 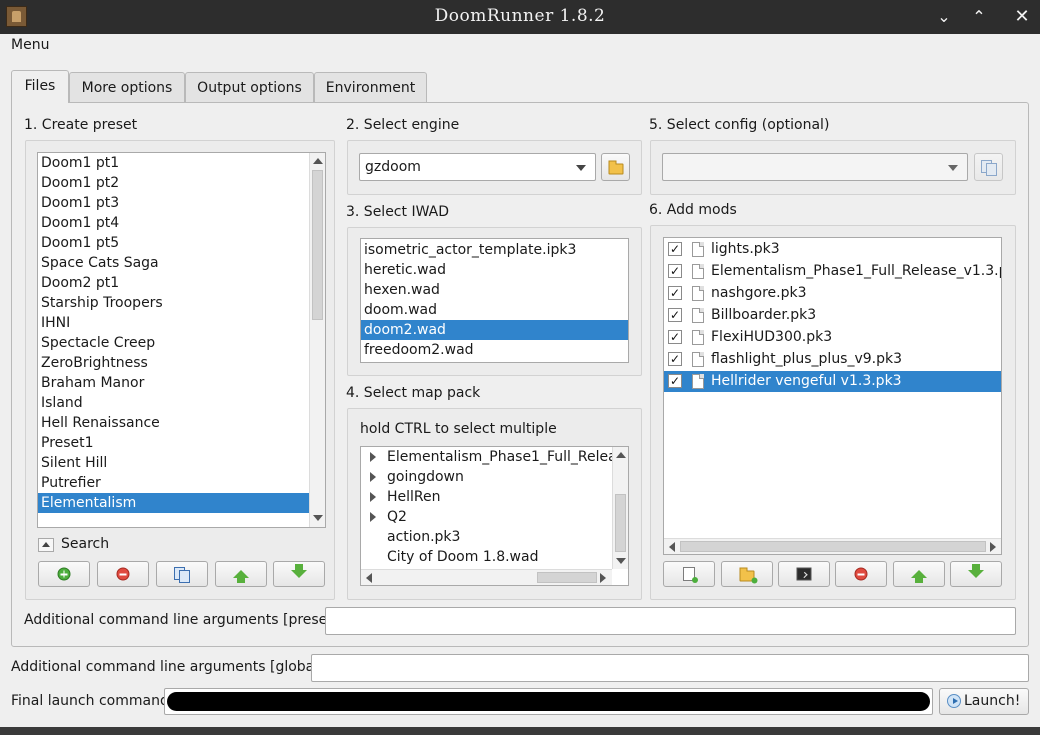 What do you see at coordinates (173, 183) in the screenshot?
I see `preset-list-item: Doom1 pt2` at bounding box center [173, 183].